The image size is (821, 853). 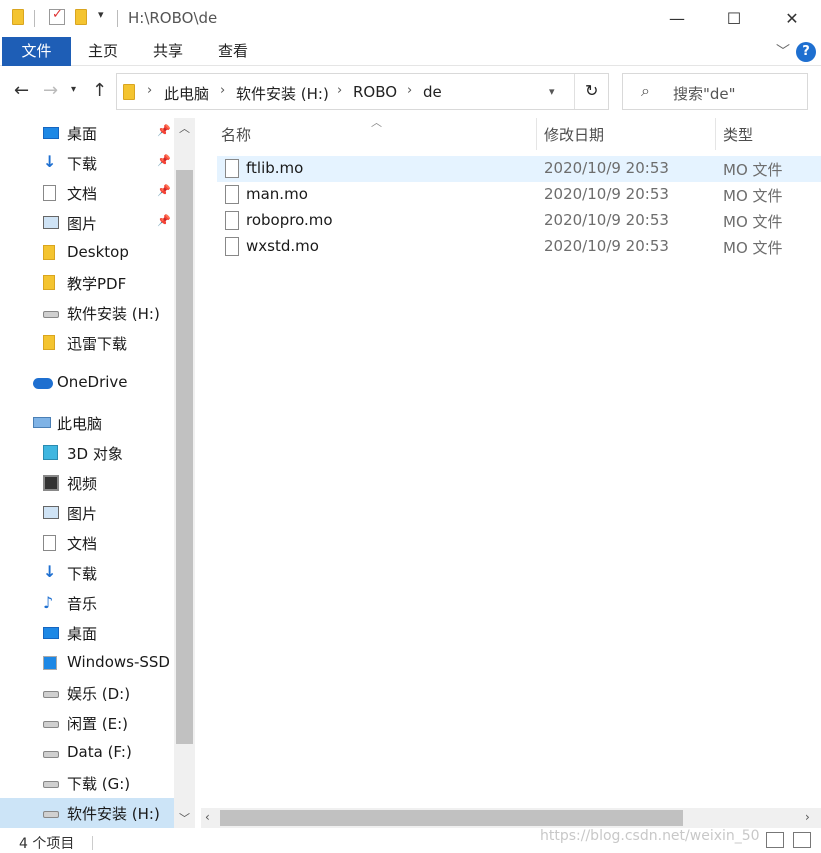 I want to click on column-header-date: 修改日期, so click(x=574, y=134).